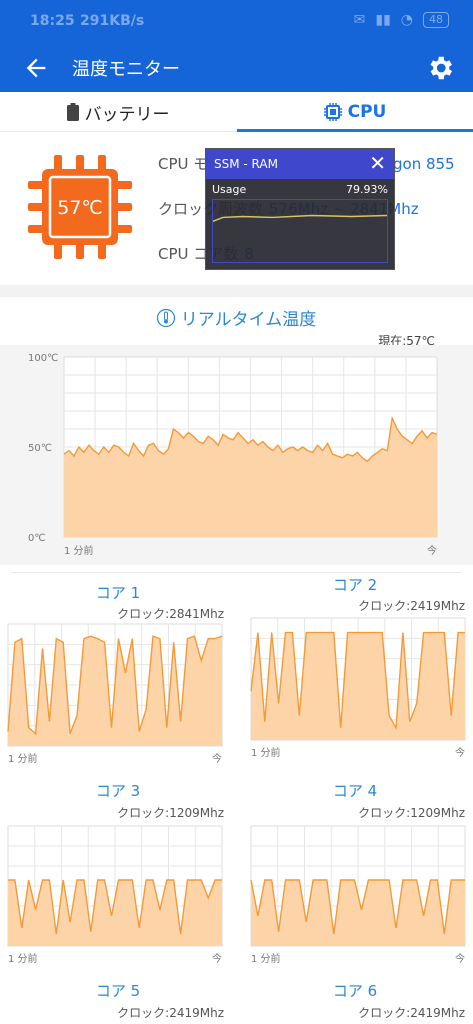  I want to click on tab-bar: バッテリー CPU, so click(236, 112).